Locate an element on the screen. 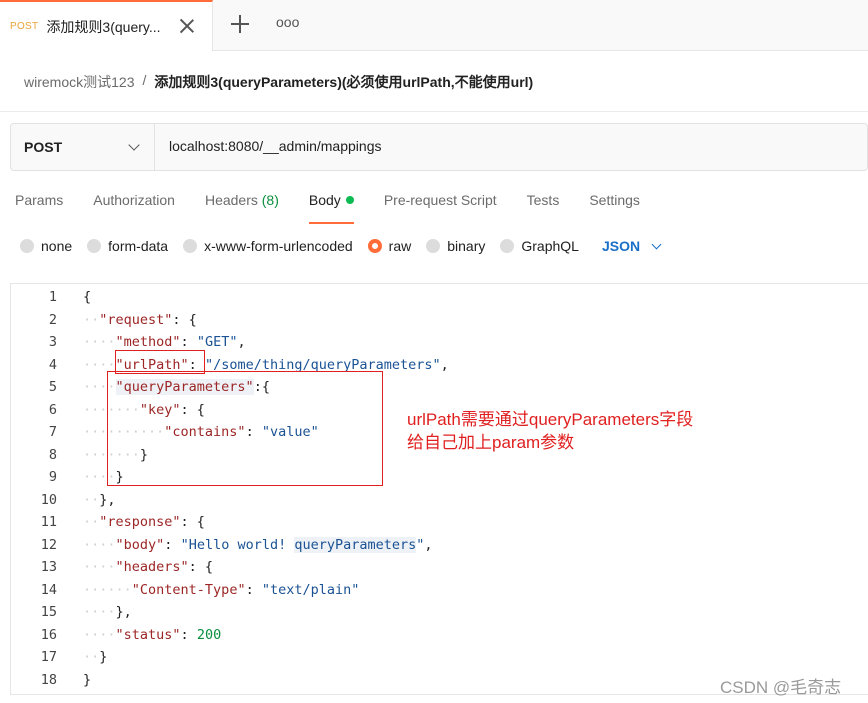 This screenshot has width=868, height=703. line-number: 18 is located at coordinates (48, 679).